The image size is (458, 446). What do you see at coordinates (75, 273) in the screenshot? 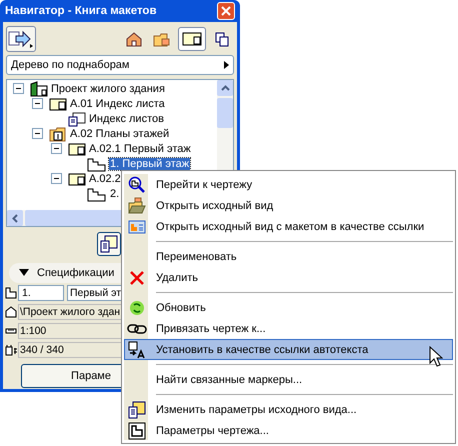
I see `section-title: Спецификации` at bounding box center [75, 273].